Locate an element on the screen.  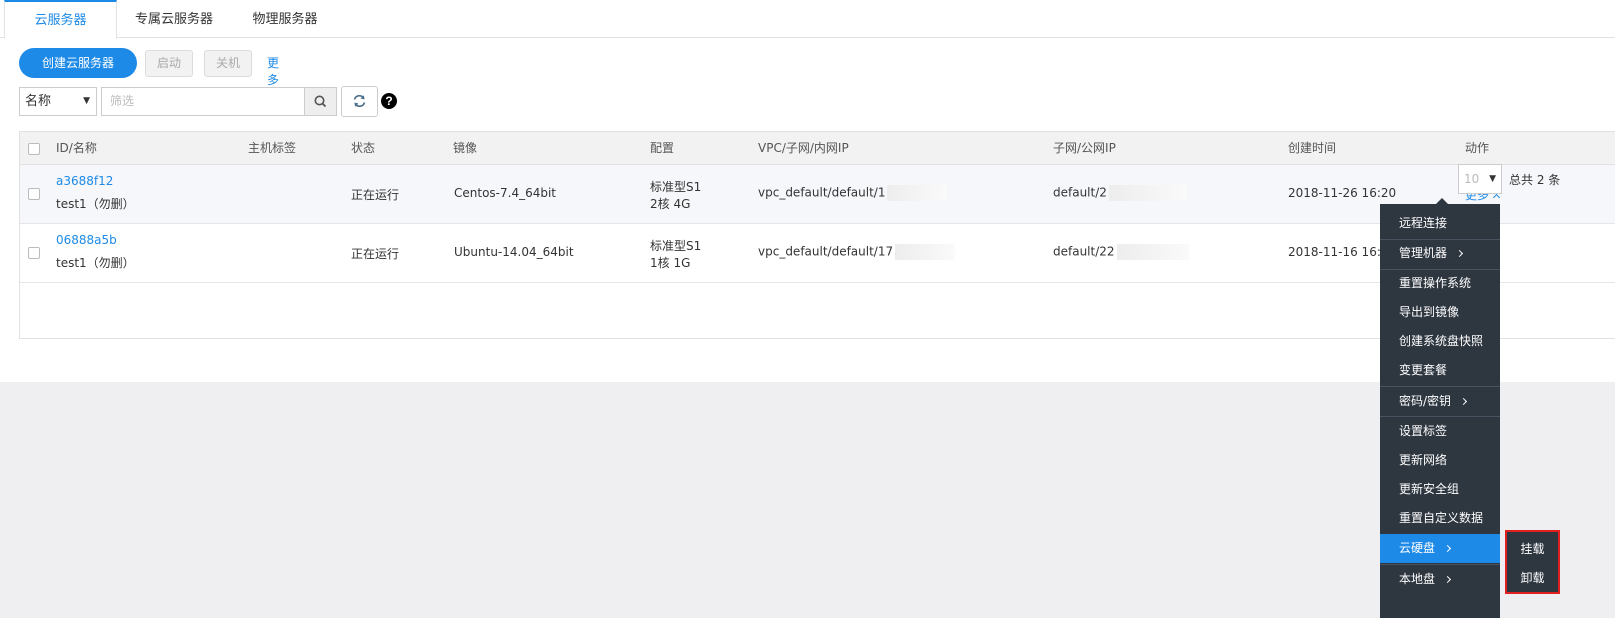
server-config-spec: 2核 4G is located at coordinates (670, 204).